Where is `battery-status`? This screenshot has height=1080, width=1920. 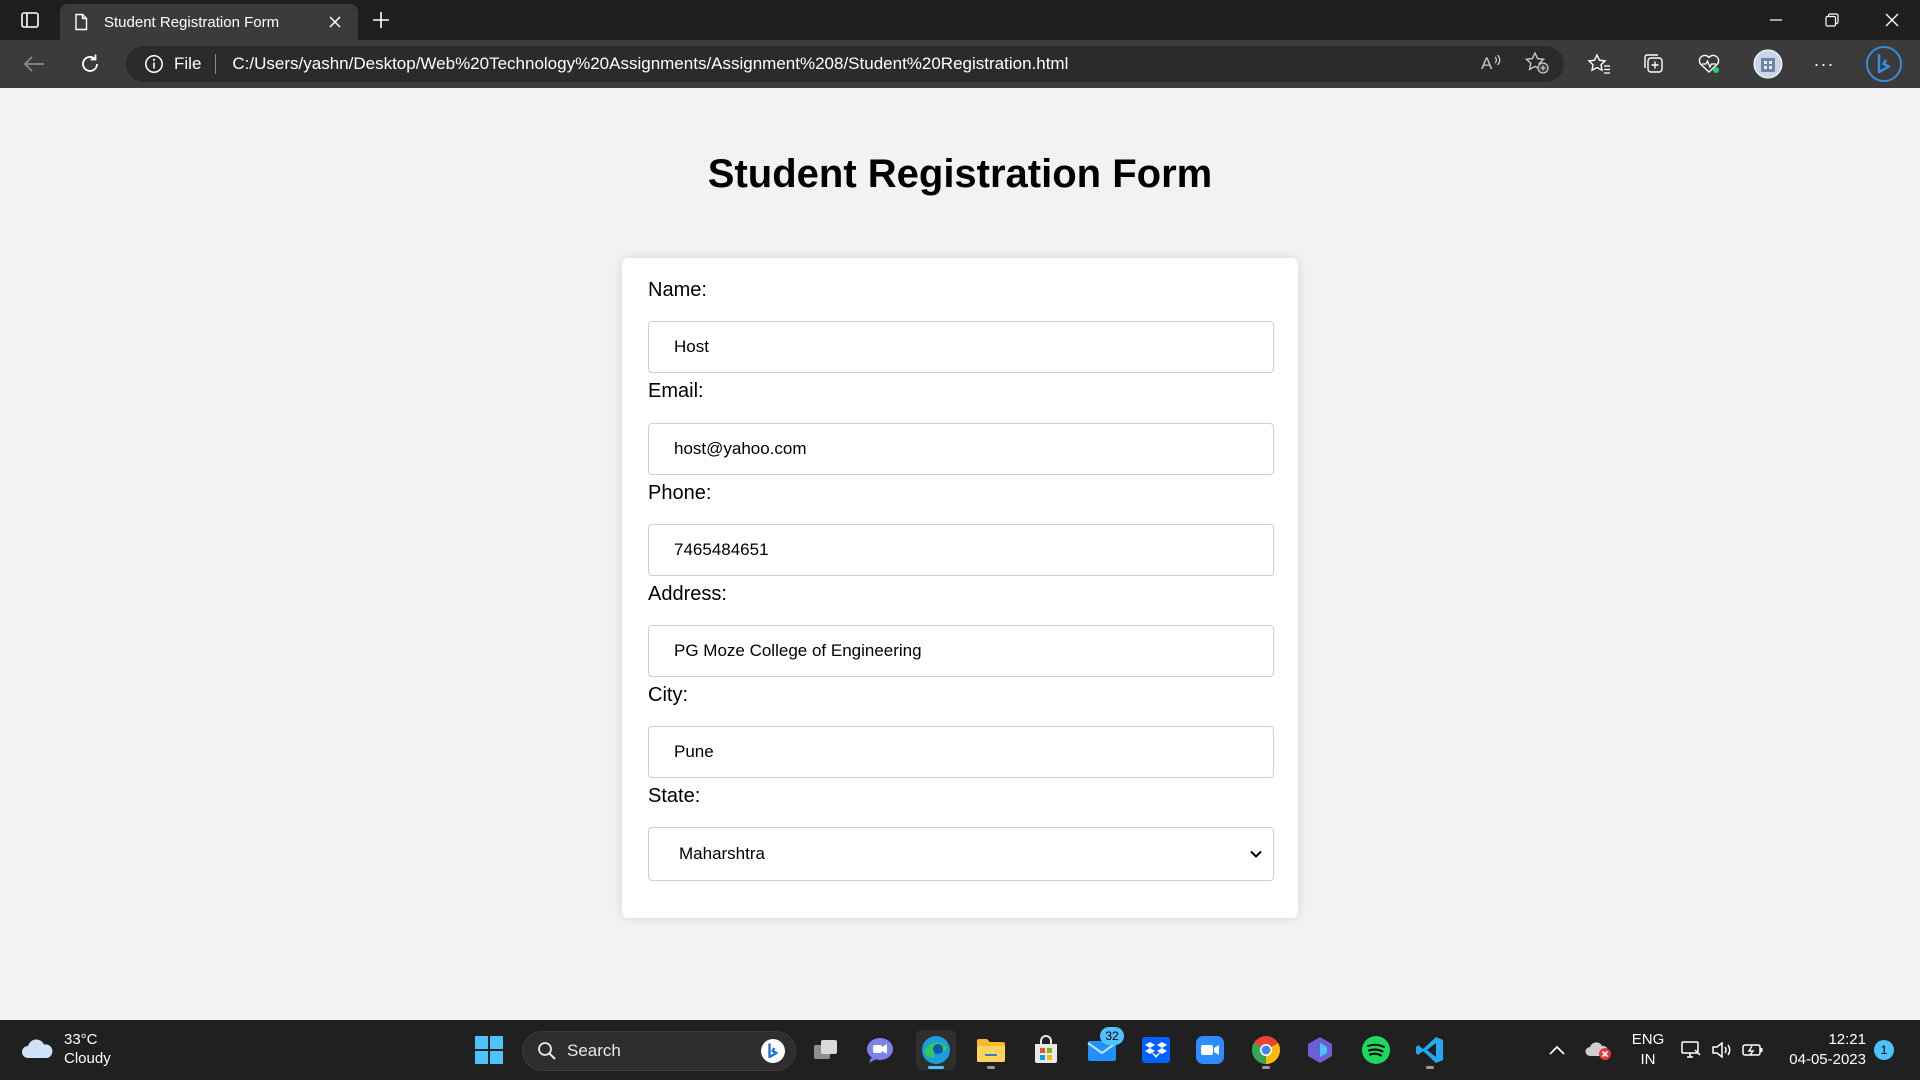
battery-status is located at coordinates (1753, 1050).